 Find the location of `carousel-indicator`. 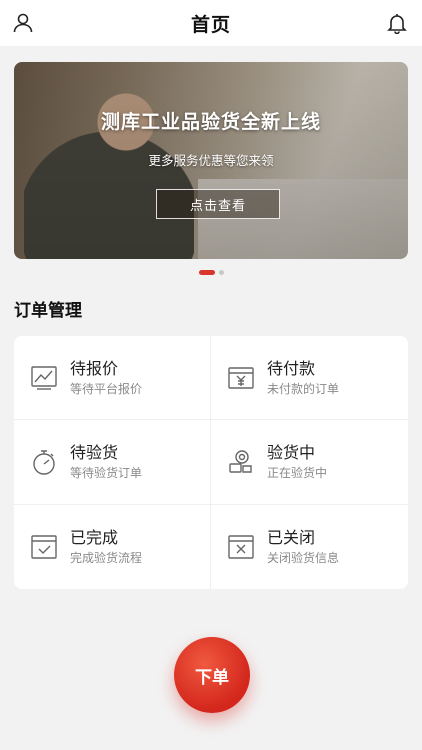

carousel-indicator is located at coordinates (211, 272).